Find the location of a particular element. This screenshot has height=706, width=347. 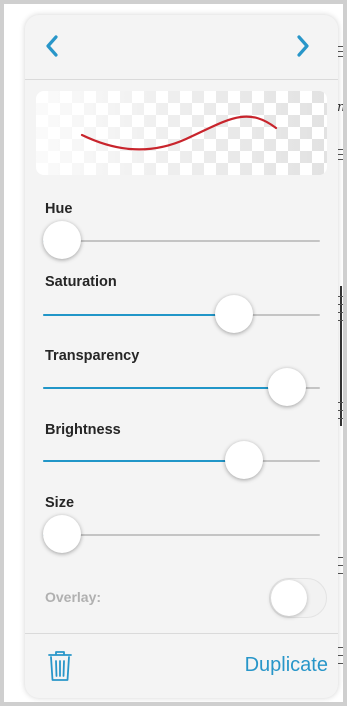

panel-footer: Duplicate is located at coordinates (181, 665).